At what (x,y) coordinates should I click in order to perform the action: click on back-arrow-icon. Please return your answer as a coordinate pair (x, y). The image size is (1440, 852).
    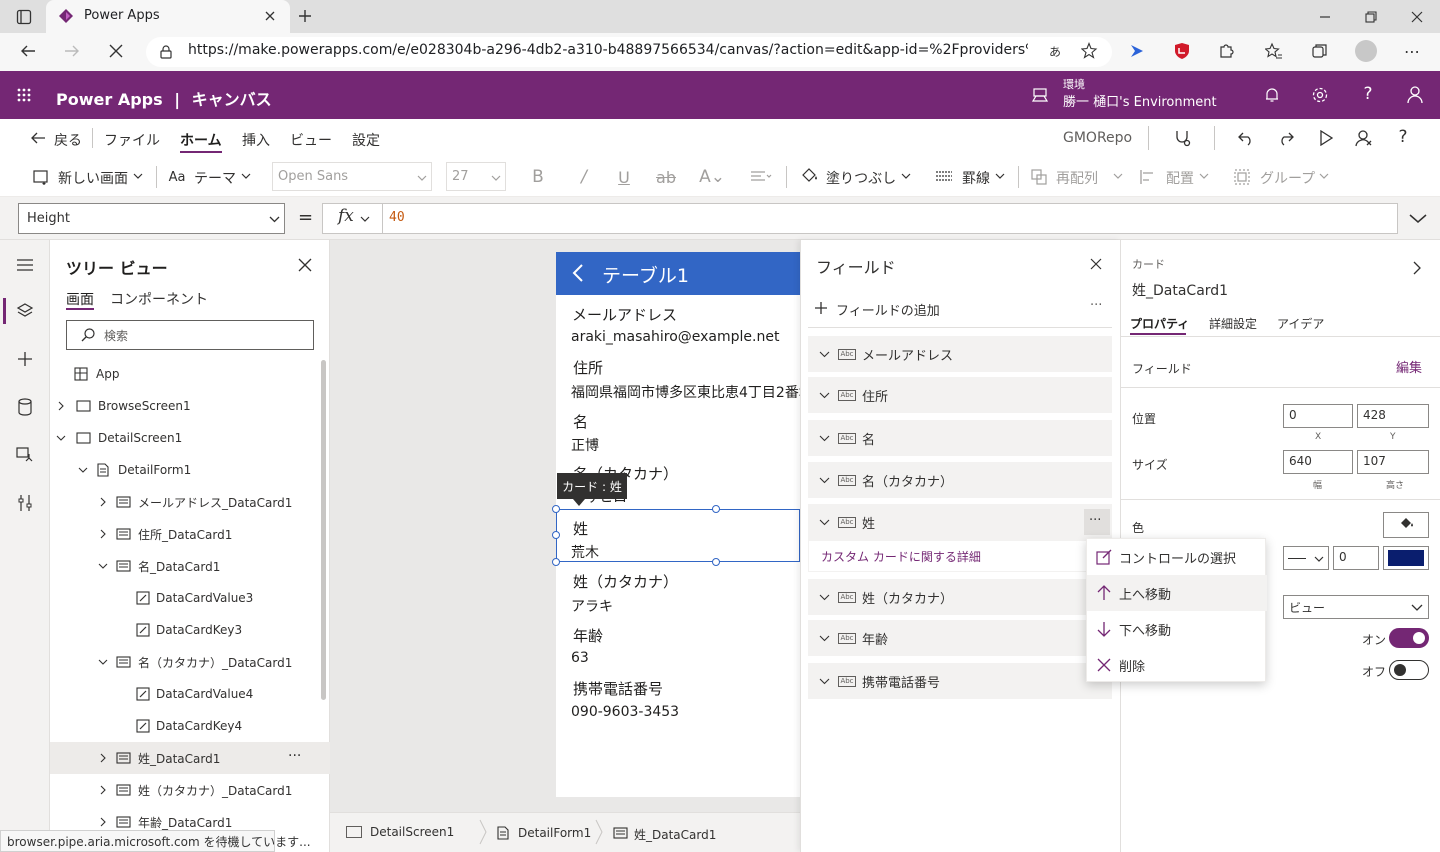
    Looking at the image, I should click on (38, 138).